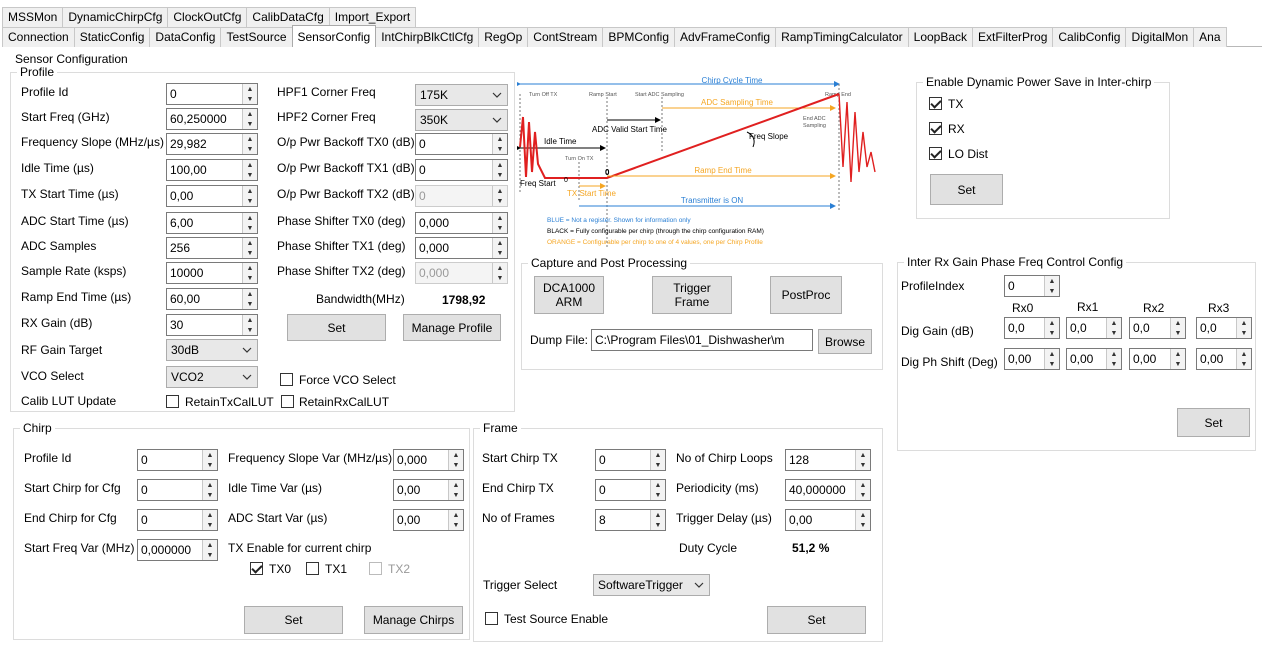 This screenshot has height=647, width=1262. What do you see at coordinates (33, 17) in the screenshot?
I see `tab-mssmon: MSSMon` at bounding box center [33, 17].